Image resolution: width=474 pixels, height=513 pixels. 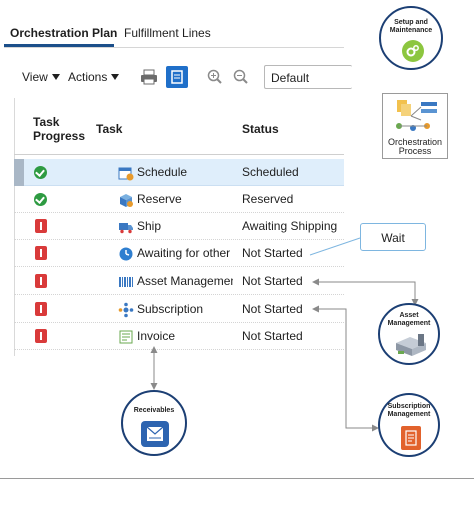 I want to click on receivables-badge: Receivables, so click(x=154, y=423).